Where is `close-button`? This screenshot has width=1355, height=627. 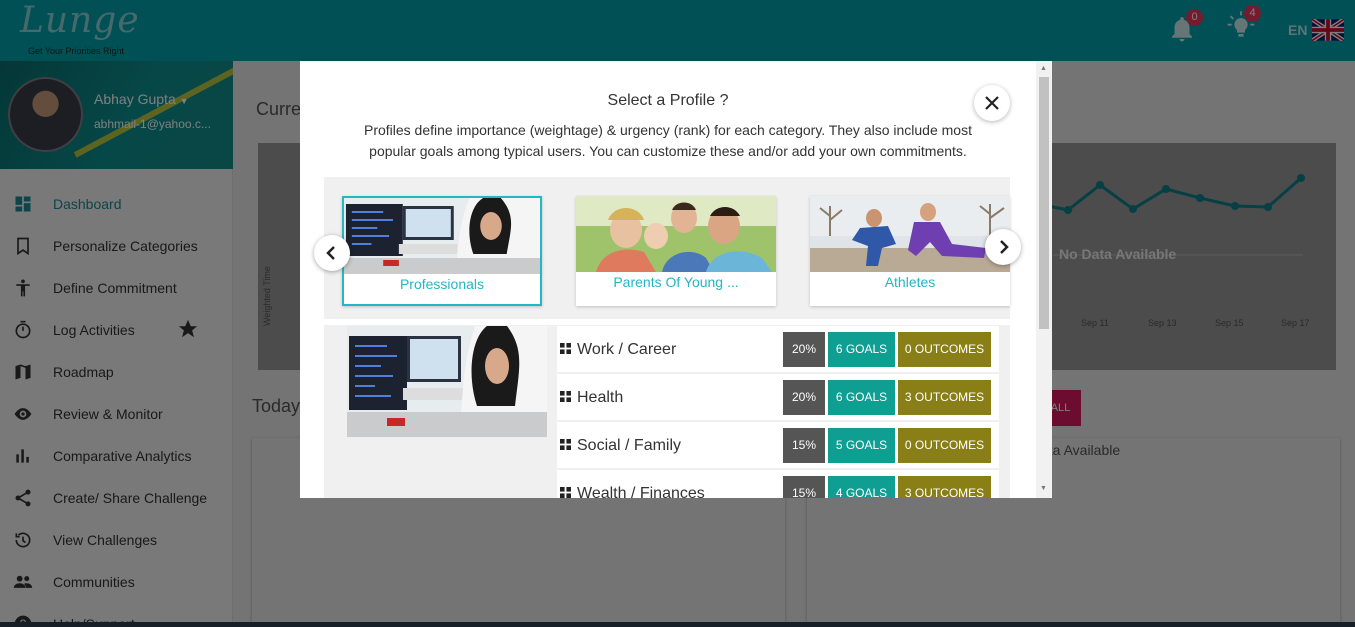
close-button is located at coordinates (992, 103).